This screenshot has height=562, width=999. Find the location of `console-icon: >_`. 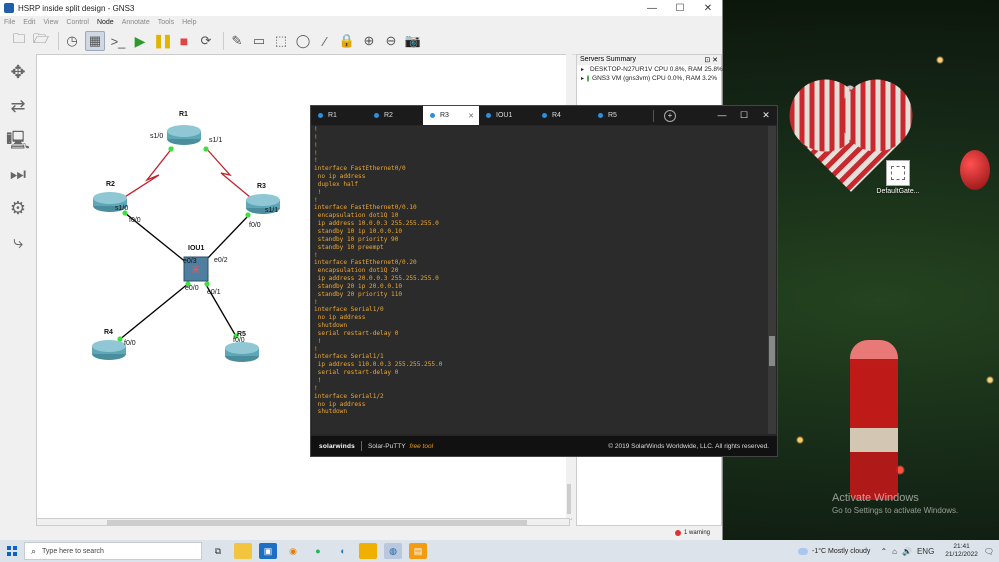

console-icon: >_ is located at coordinates (118, 41).